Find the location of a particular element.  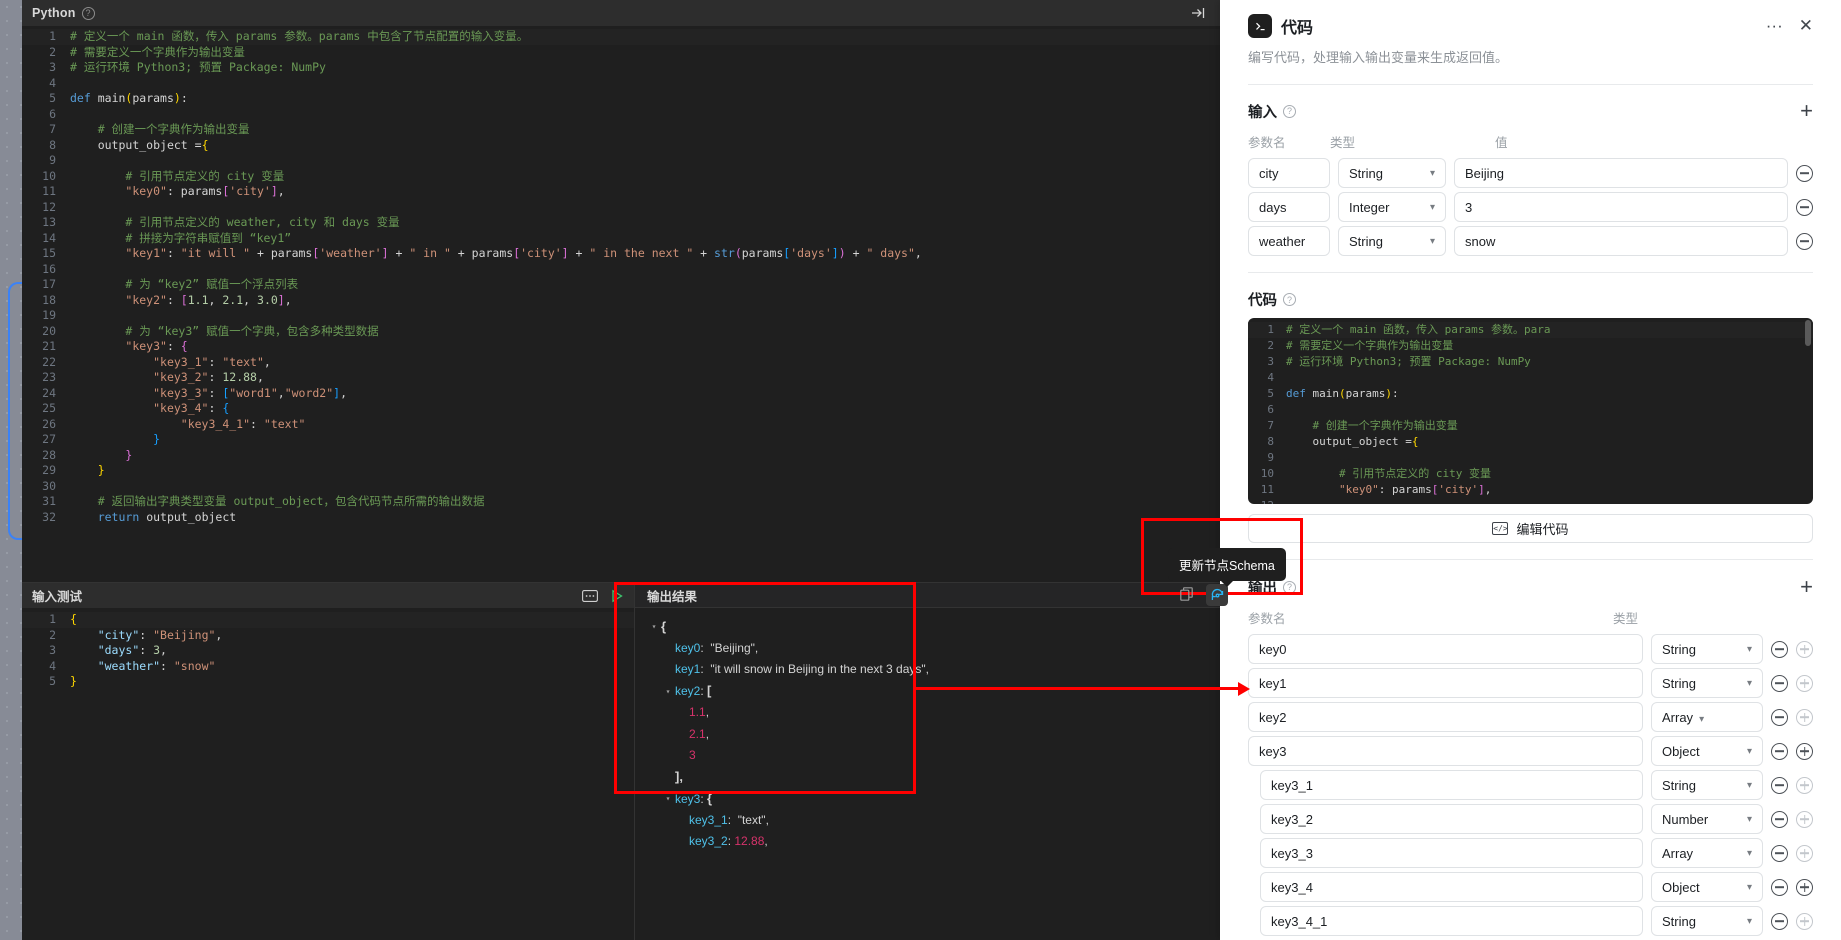

json-tree-text: 1.1, is located at coordinates (699, 712).